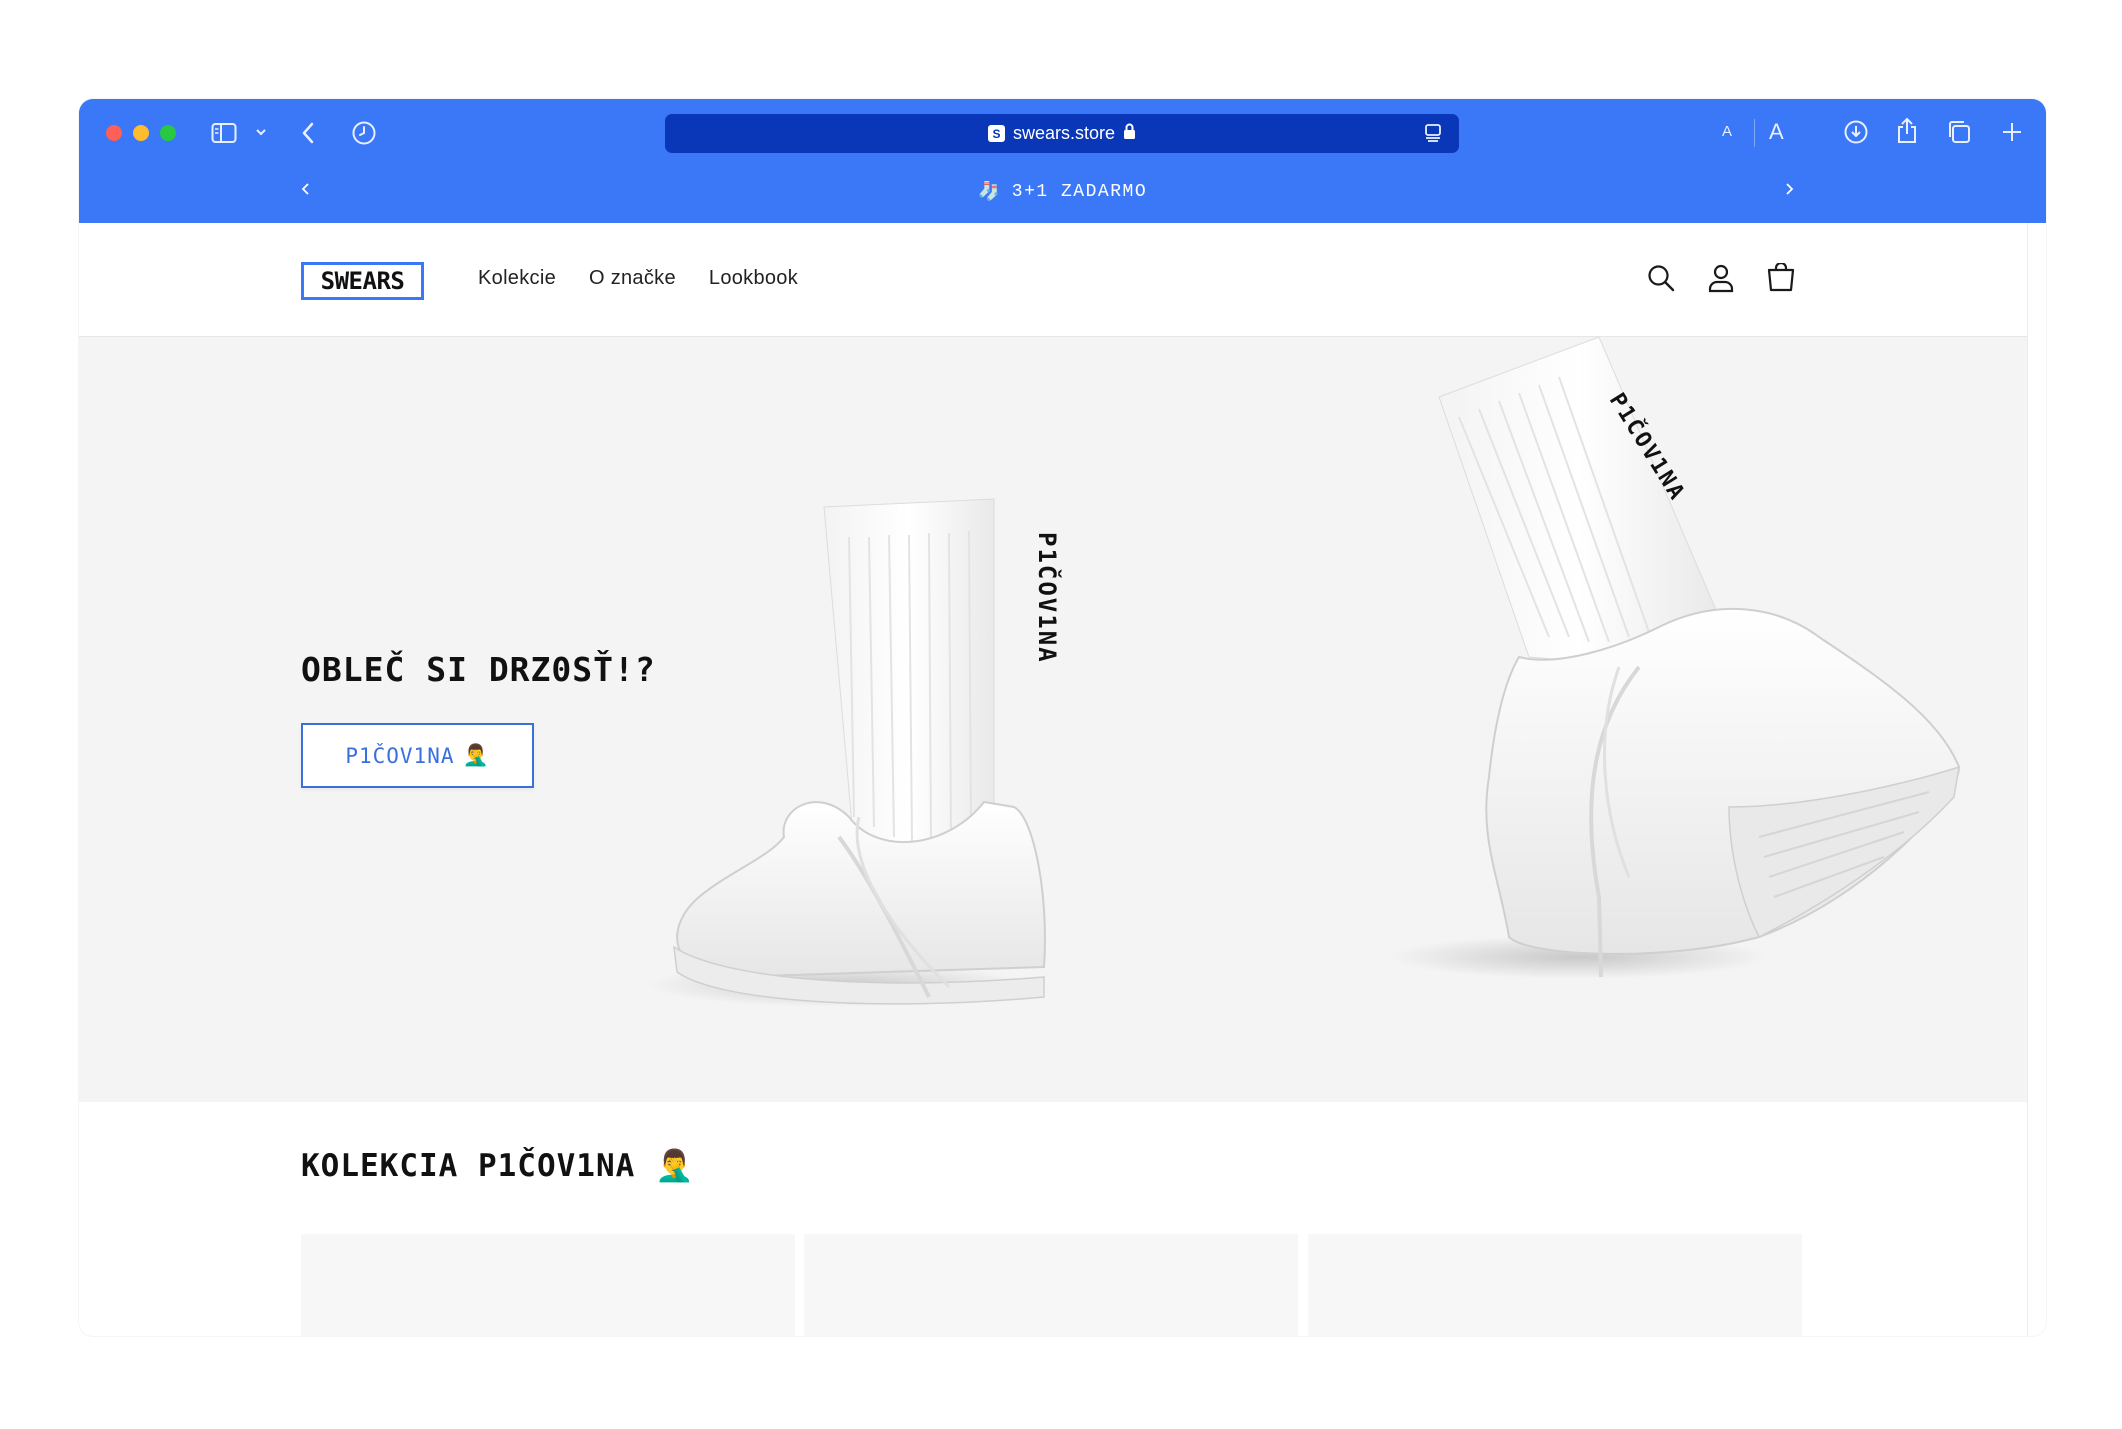 The image size is (2122, 1429). What do you see at coordinates (1789, 189) in the screenshot?
I see `chevron-right-icon` at bounding box center [1789, 189].